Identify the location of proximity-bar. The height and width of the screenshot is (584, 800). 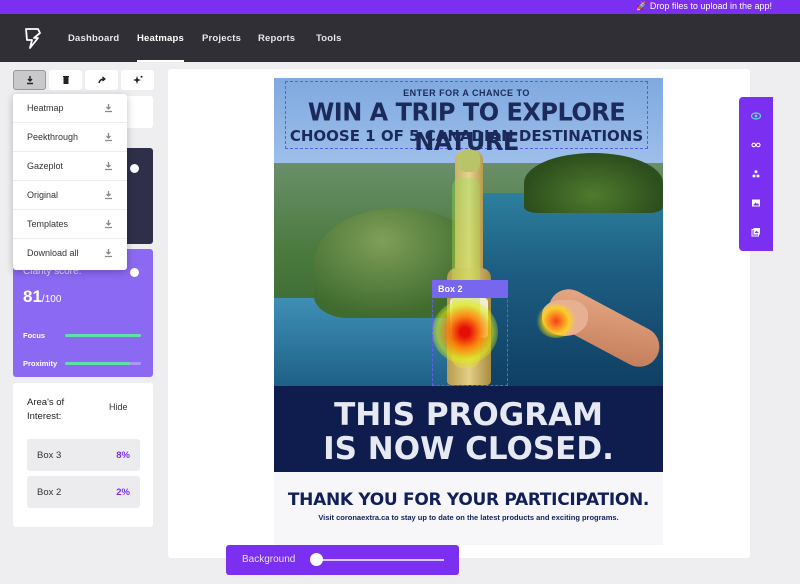
(103, 363).